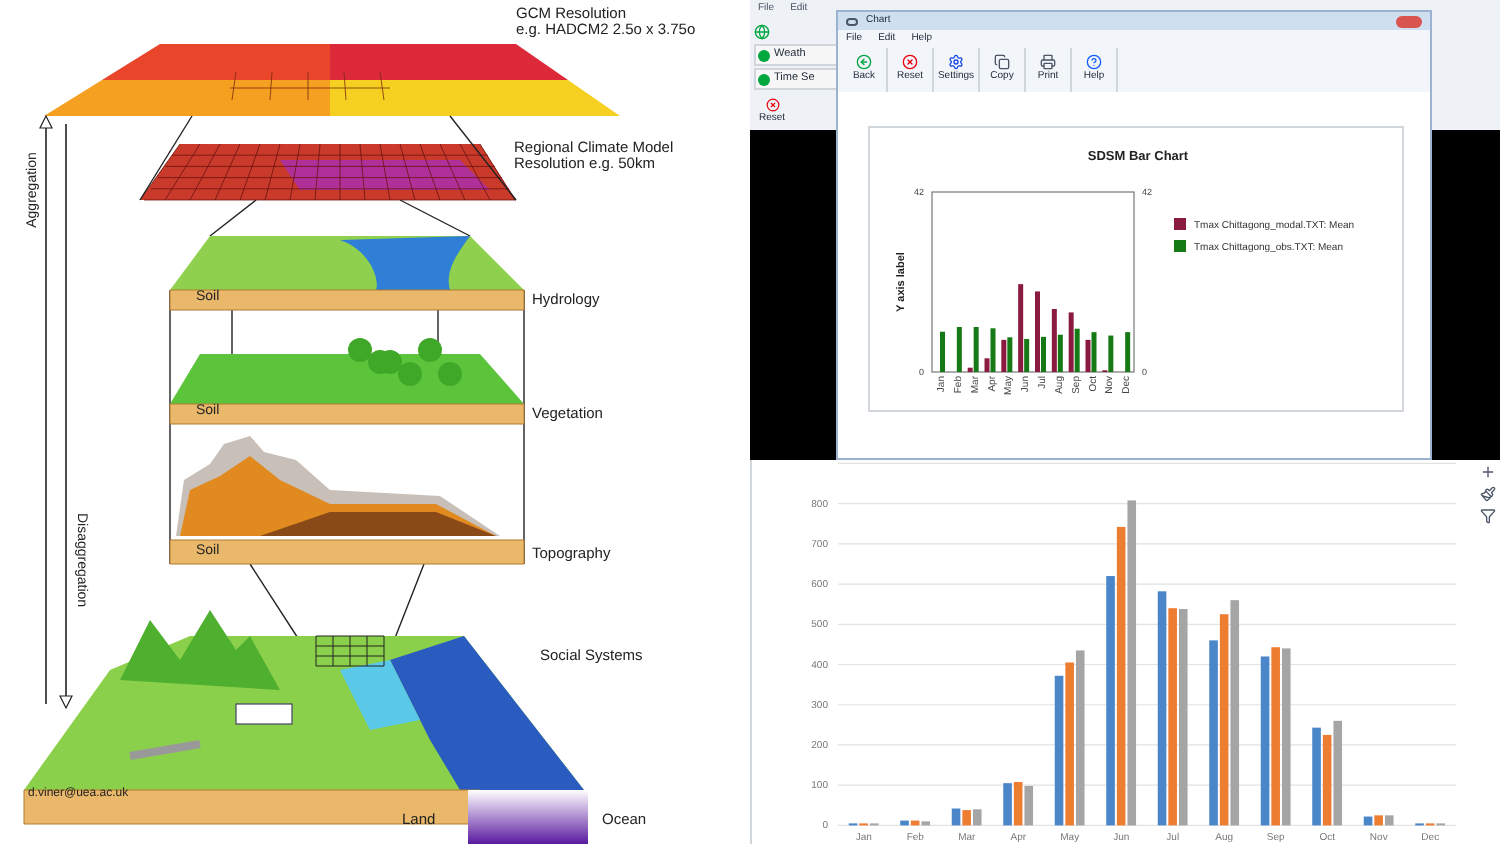  I want to click on settings-icon, so click(956, 62).